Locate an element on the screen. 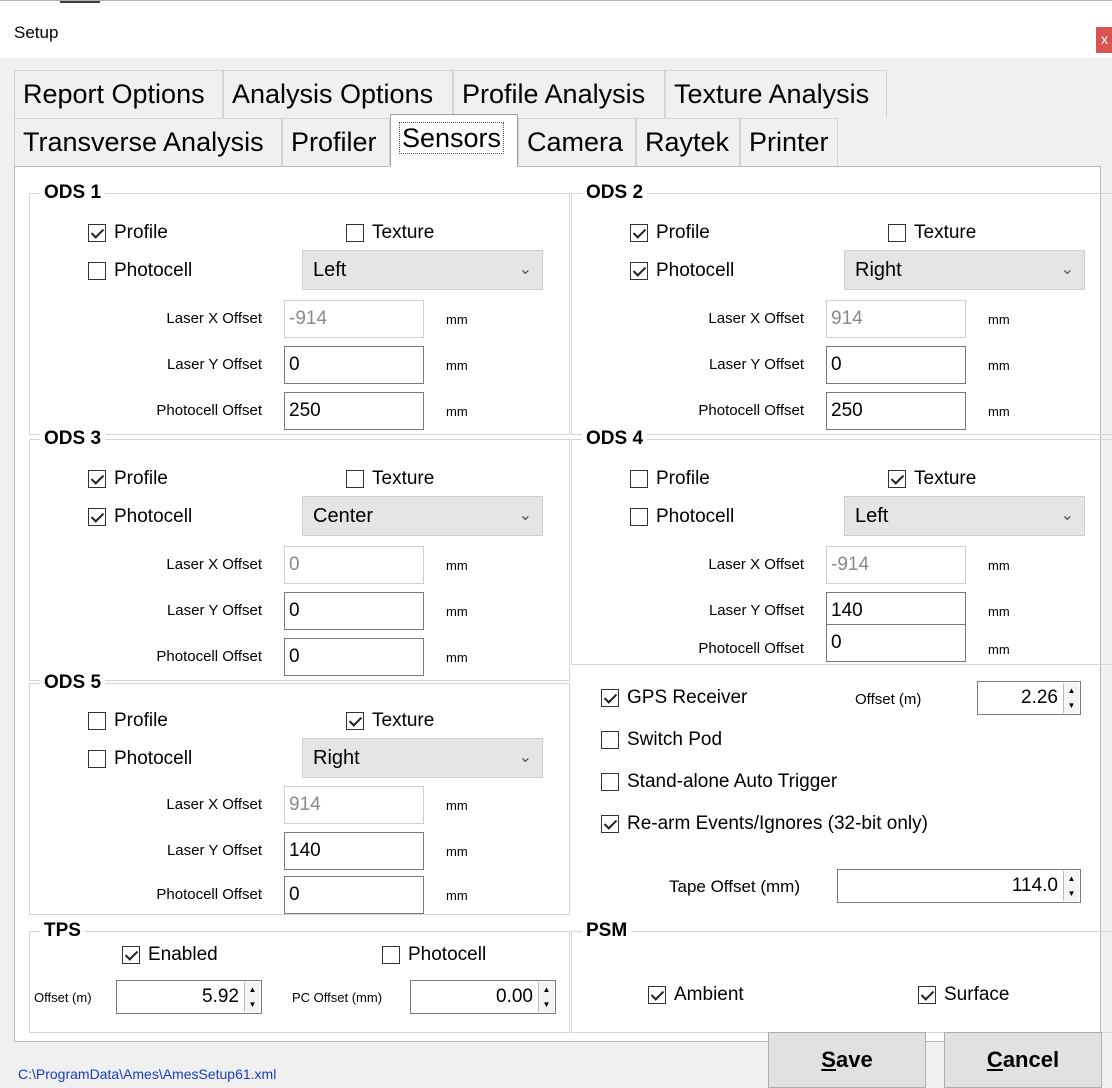 This screenshot has width=1112, height=1088. laser-y-field: 140 is located at coordinates (354, 851).